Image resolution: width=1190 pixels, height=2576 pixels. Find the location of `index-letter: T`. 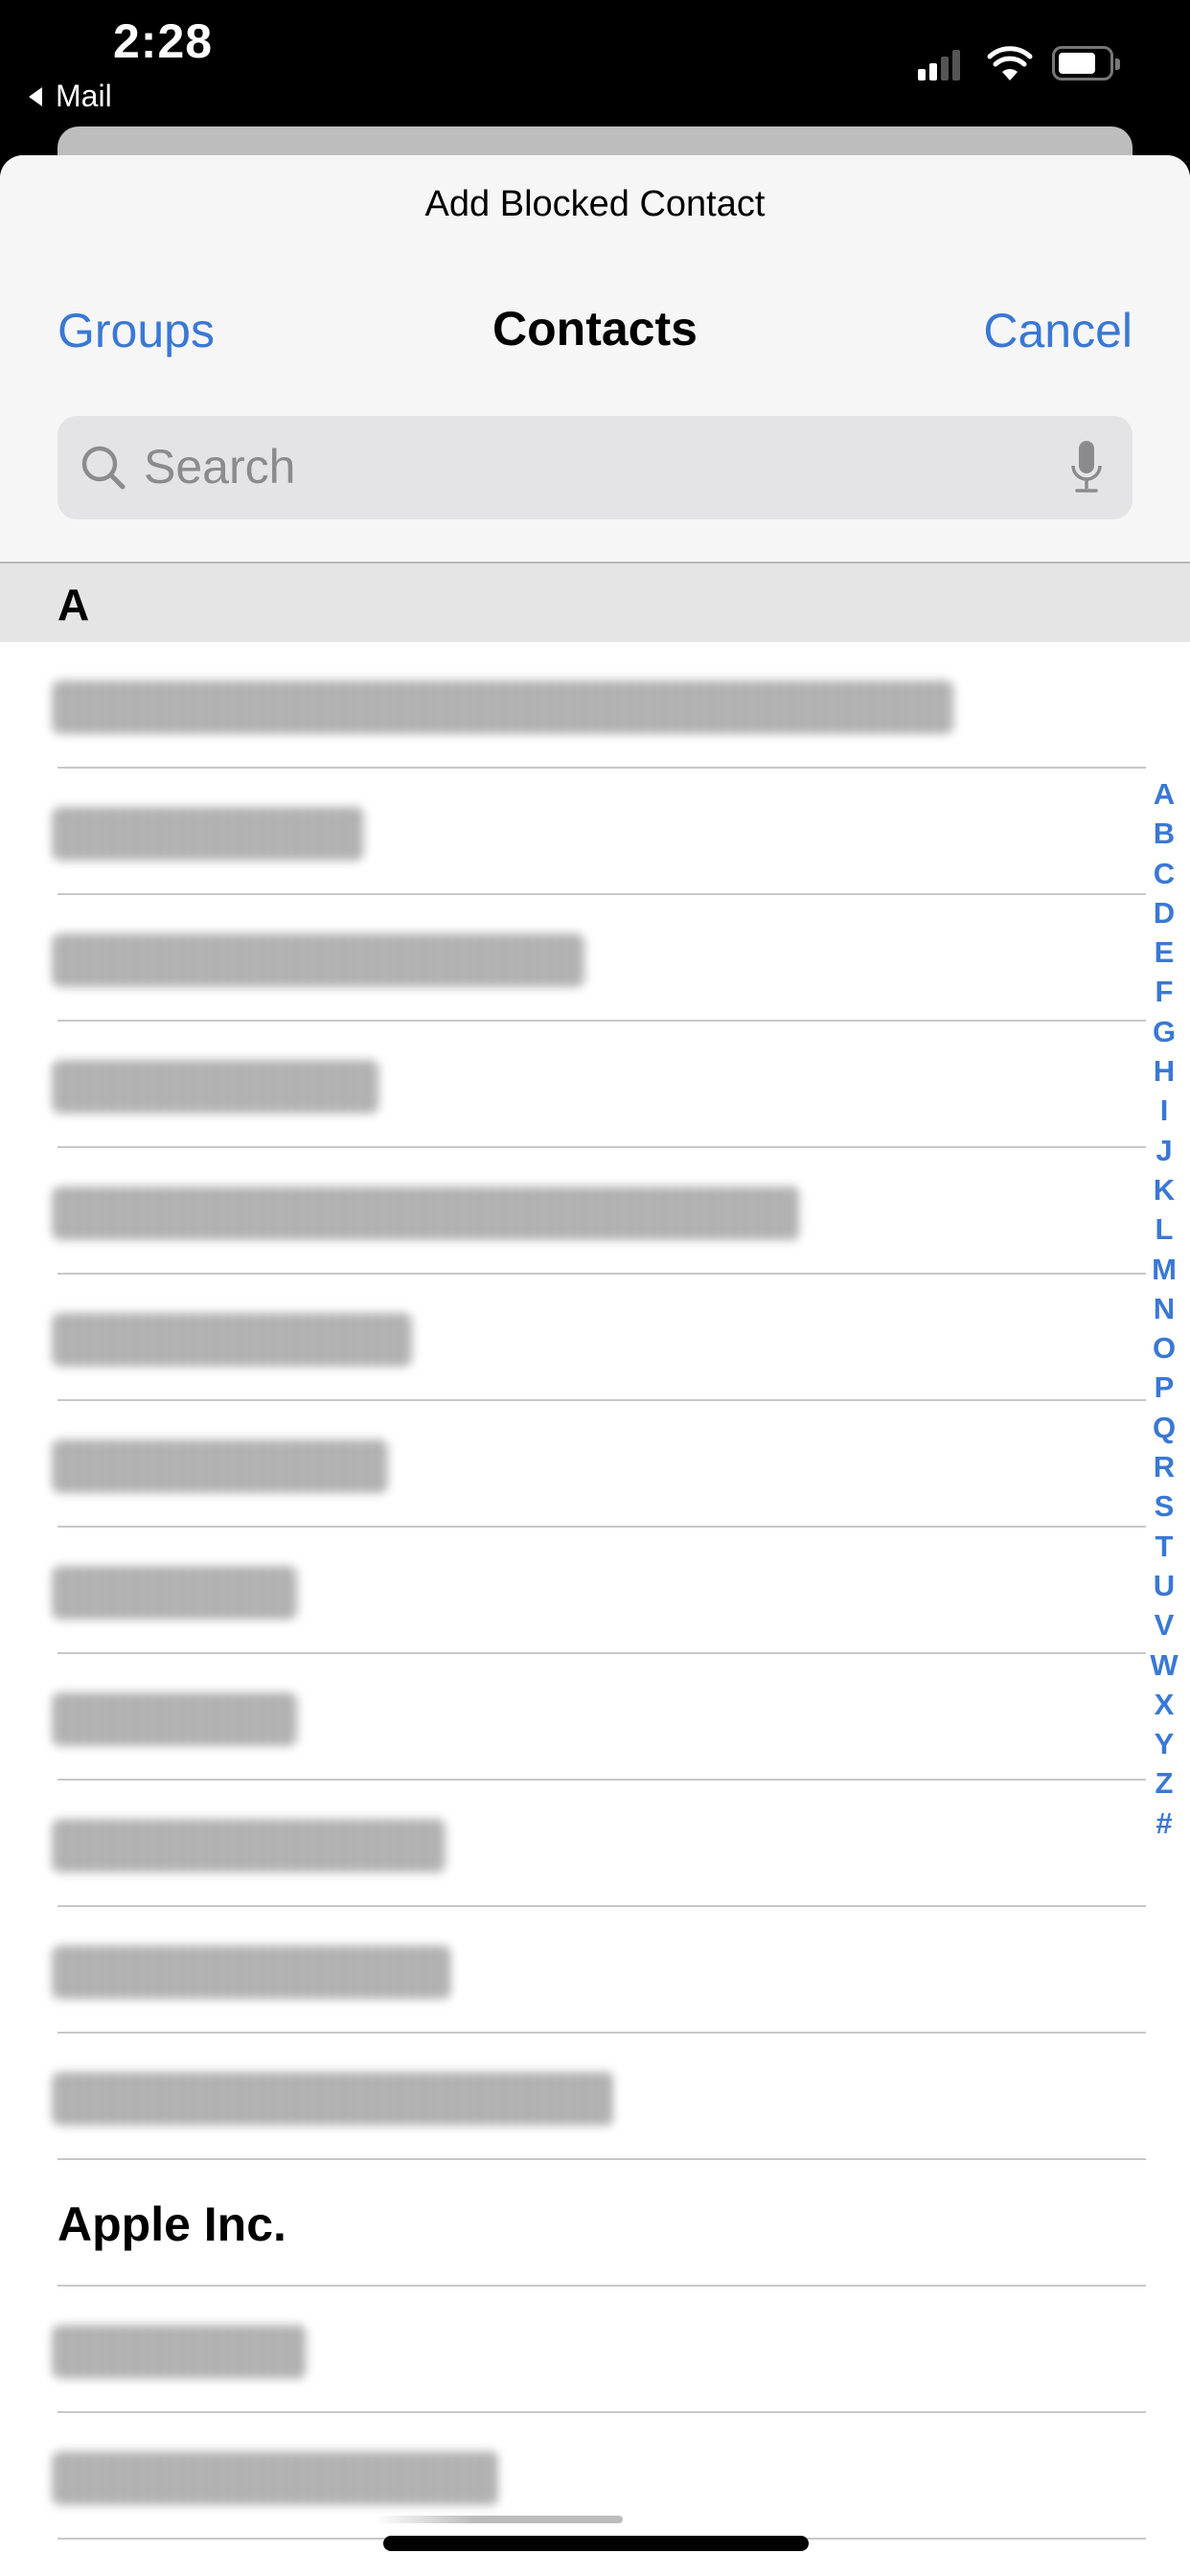

index-letter: T is located at coordinates (1165, 1546).